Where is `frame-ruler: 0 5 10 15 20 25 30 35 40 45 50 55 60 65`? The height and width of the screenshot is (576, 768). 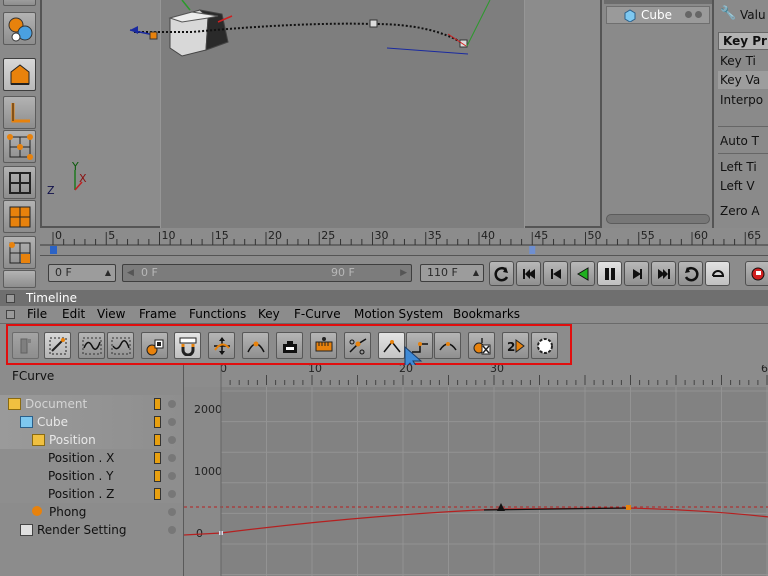 frame-ruler: 0 5 10 15 20 25 30 35 40 45 50 55 60 65 is located at coordinates (404, 242).